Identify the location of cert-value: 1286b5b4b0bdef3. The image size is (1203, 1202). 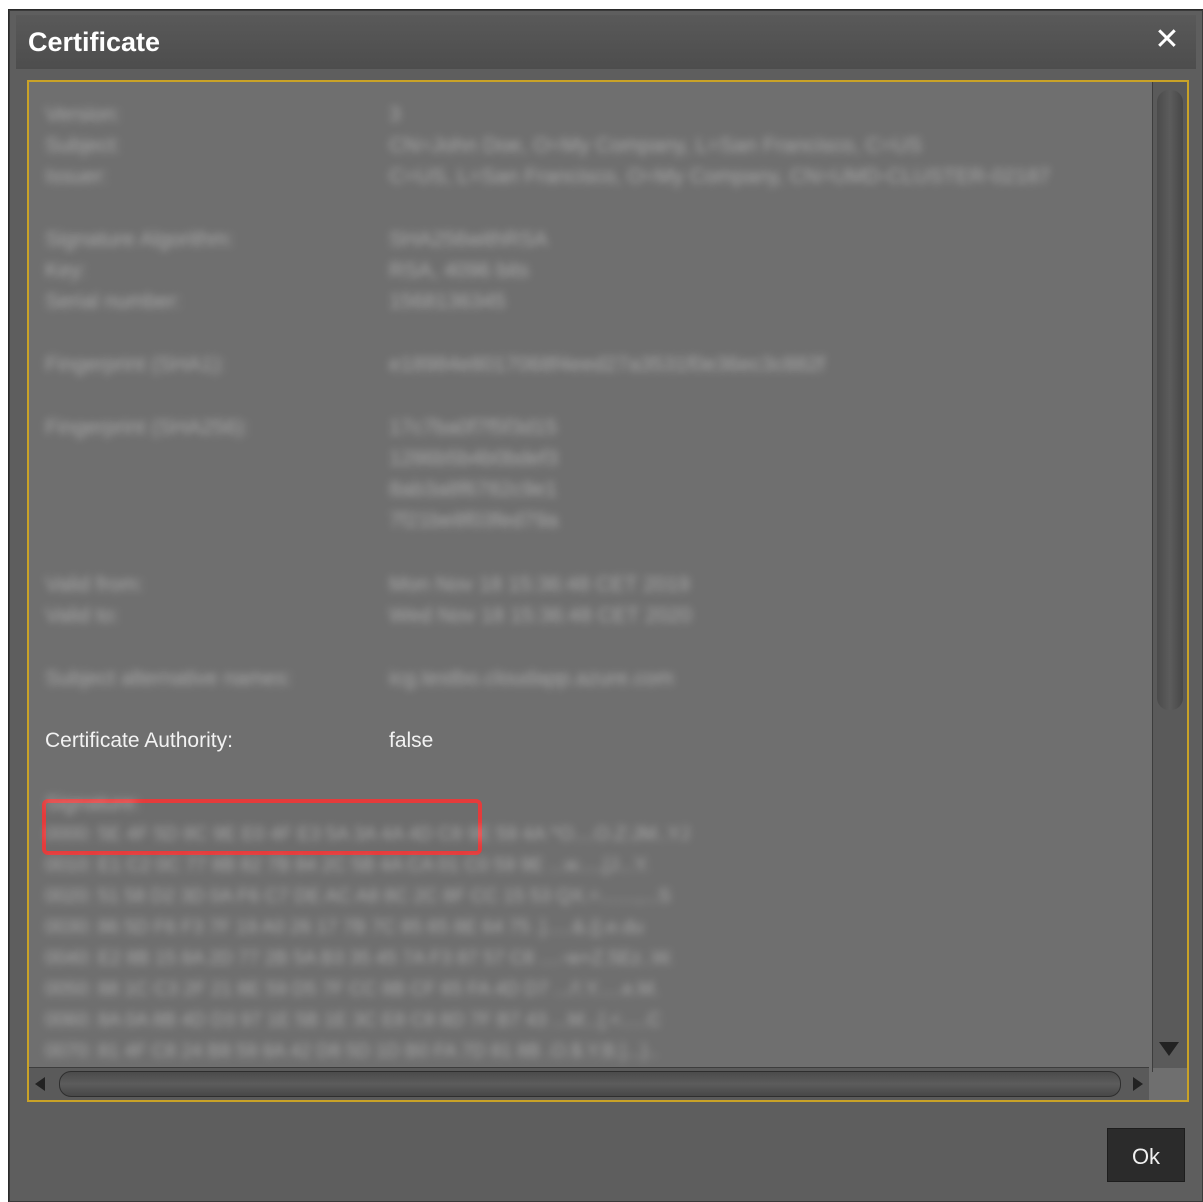
(474, 458).